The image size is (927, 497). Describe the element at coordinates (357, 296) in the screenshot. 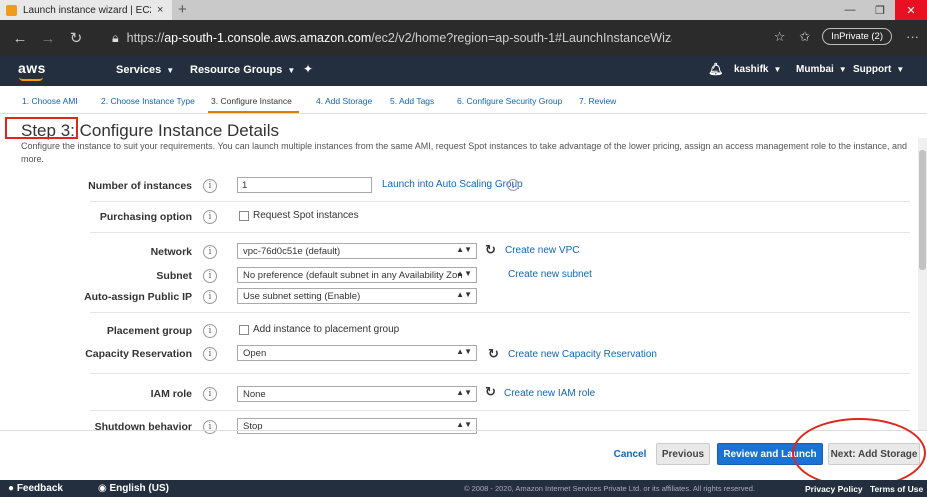

I see `auto-assign-public-ip-select: Use subnet setting (Enable) ▲▼` at that location.